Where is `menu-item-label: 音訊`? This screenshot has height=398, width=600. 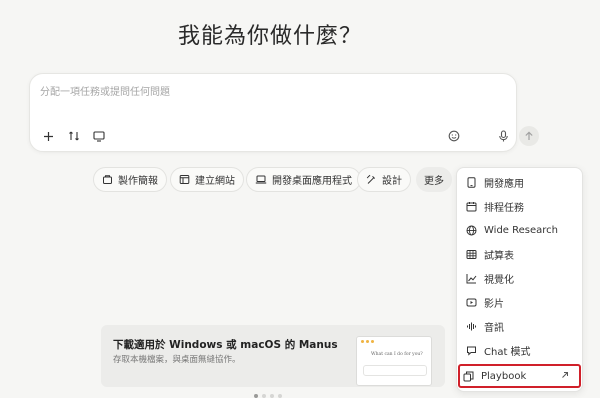
menu-item-label: 音訊 is located at coordinates (494, 328).